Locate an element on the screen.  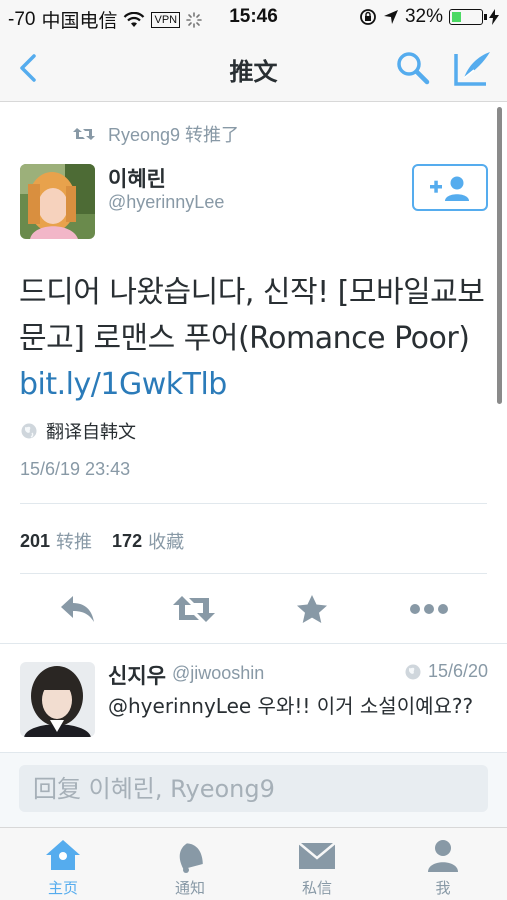
tab-home: 主页 is located at coordinates (63, 865).